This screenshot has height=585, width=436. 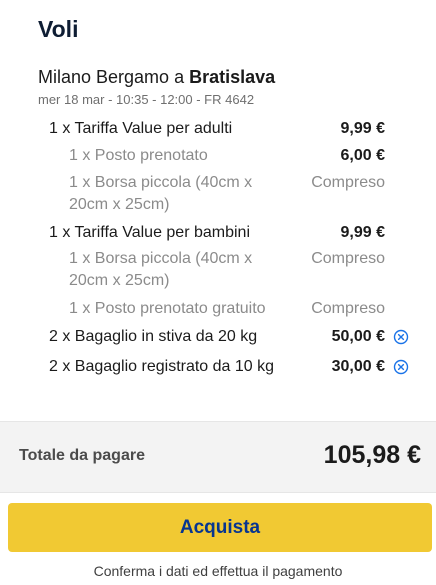 What do you see at coordinates (162, 366) in the screenshot?
I see `line-label: 2 x Bagaglio registrato da 10 kg` at bounding box center [162, 366].